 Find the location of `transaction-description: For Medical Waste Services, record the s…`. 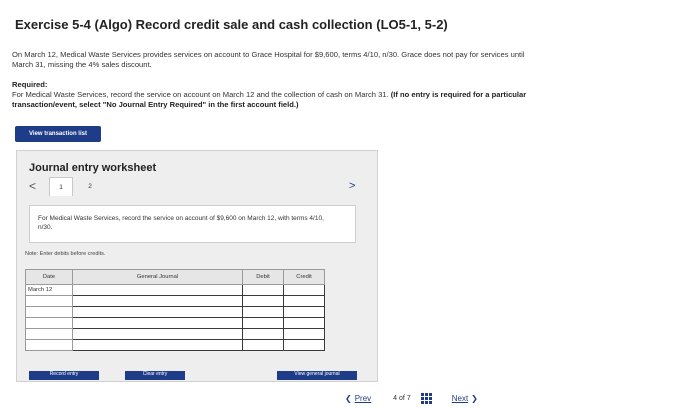

transaction-description: For Medical Waste Services, record the s… is located at coordinates (181, 223).